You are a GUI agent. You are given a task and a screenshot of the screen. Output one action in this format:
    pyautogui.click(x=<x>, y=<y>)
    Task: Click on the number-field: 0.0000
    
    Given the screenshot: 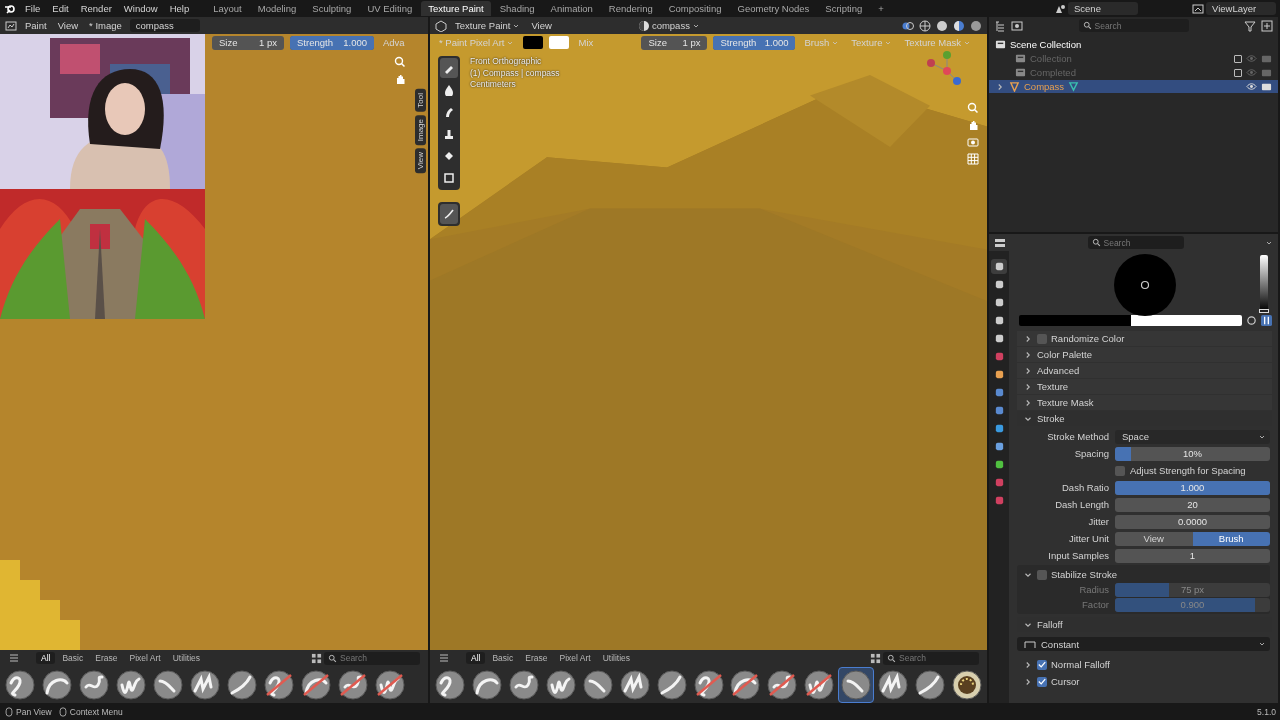 What is the action you would take?
    pyautogui.click(x=1192, y=521)
    